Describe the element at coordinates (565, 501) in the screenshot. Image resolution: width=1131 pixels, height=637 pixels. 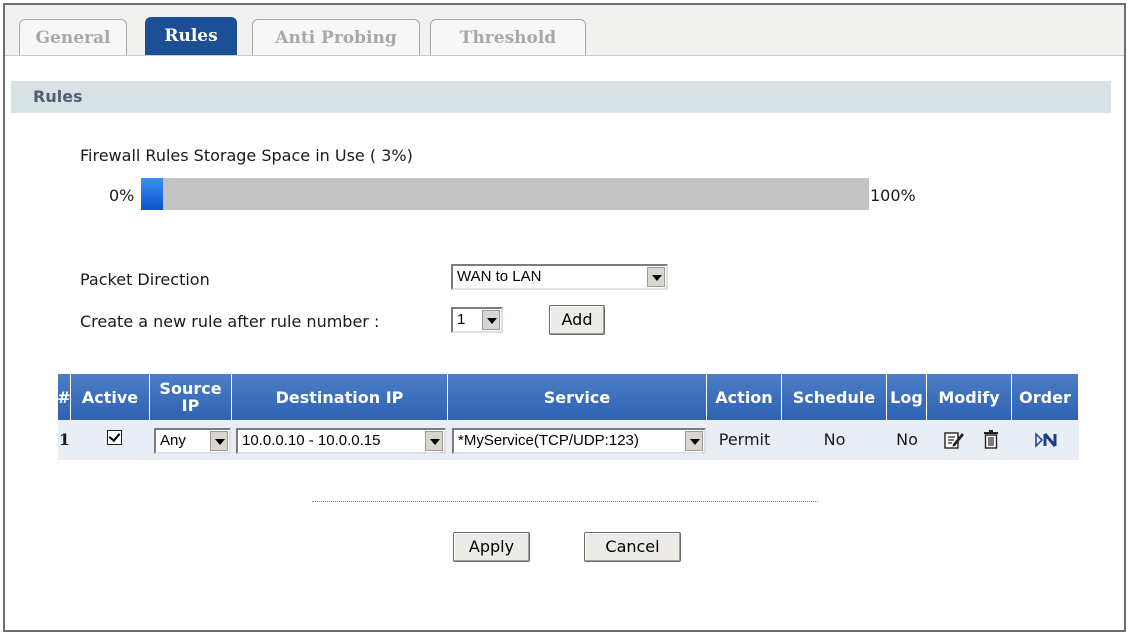
I see `divider-line` at that location.